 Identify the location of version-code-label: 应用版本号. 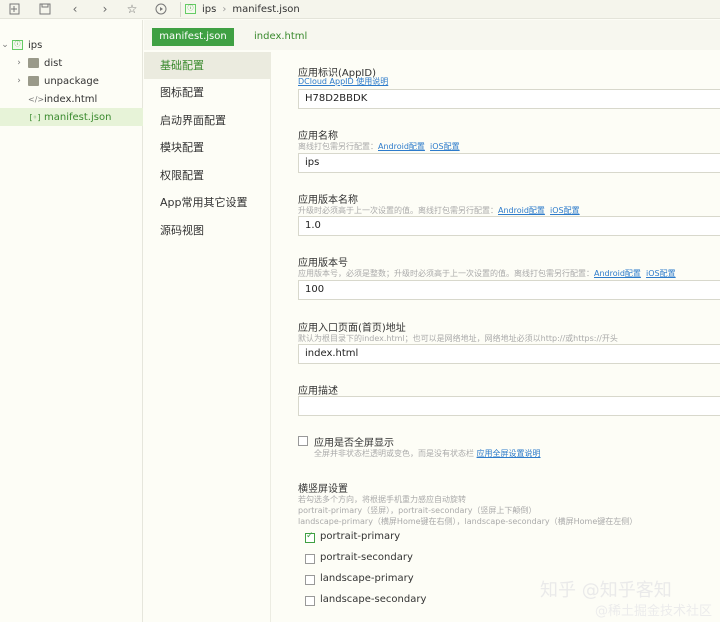
(323, 263).